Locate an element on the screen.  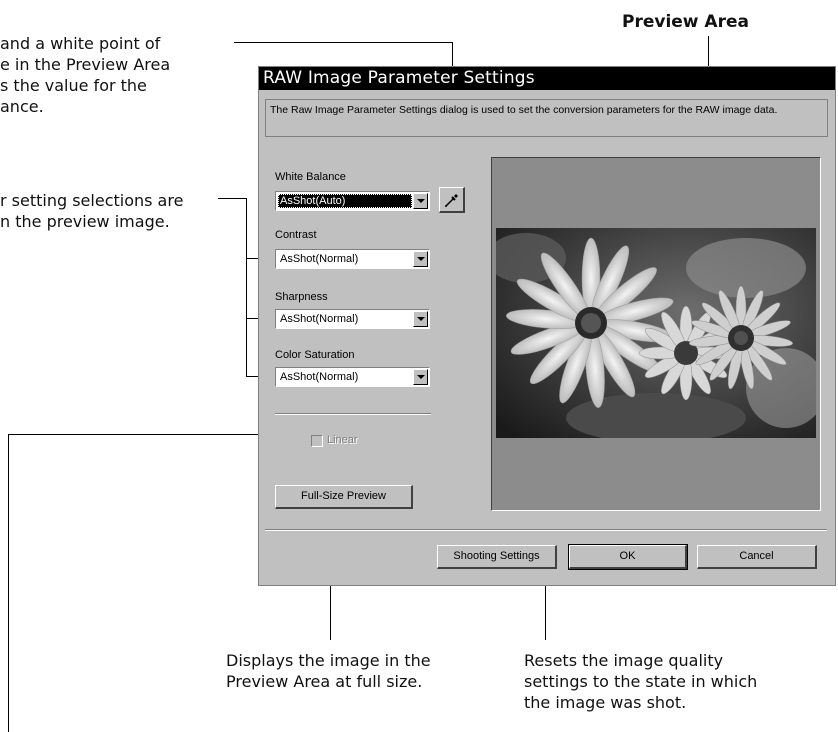
ok-button: OK is located at coordinates (628, 557).